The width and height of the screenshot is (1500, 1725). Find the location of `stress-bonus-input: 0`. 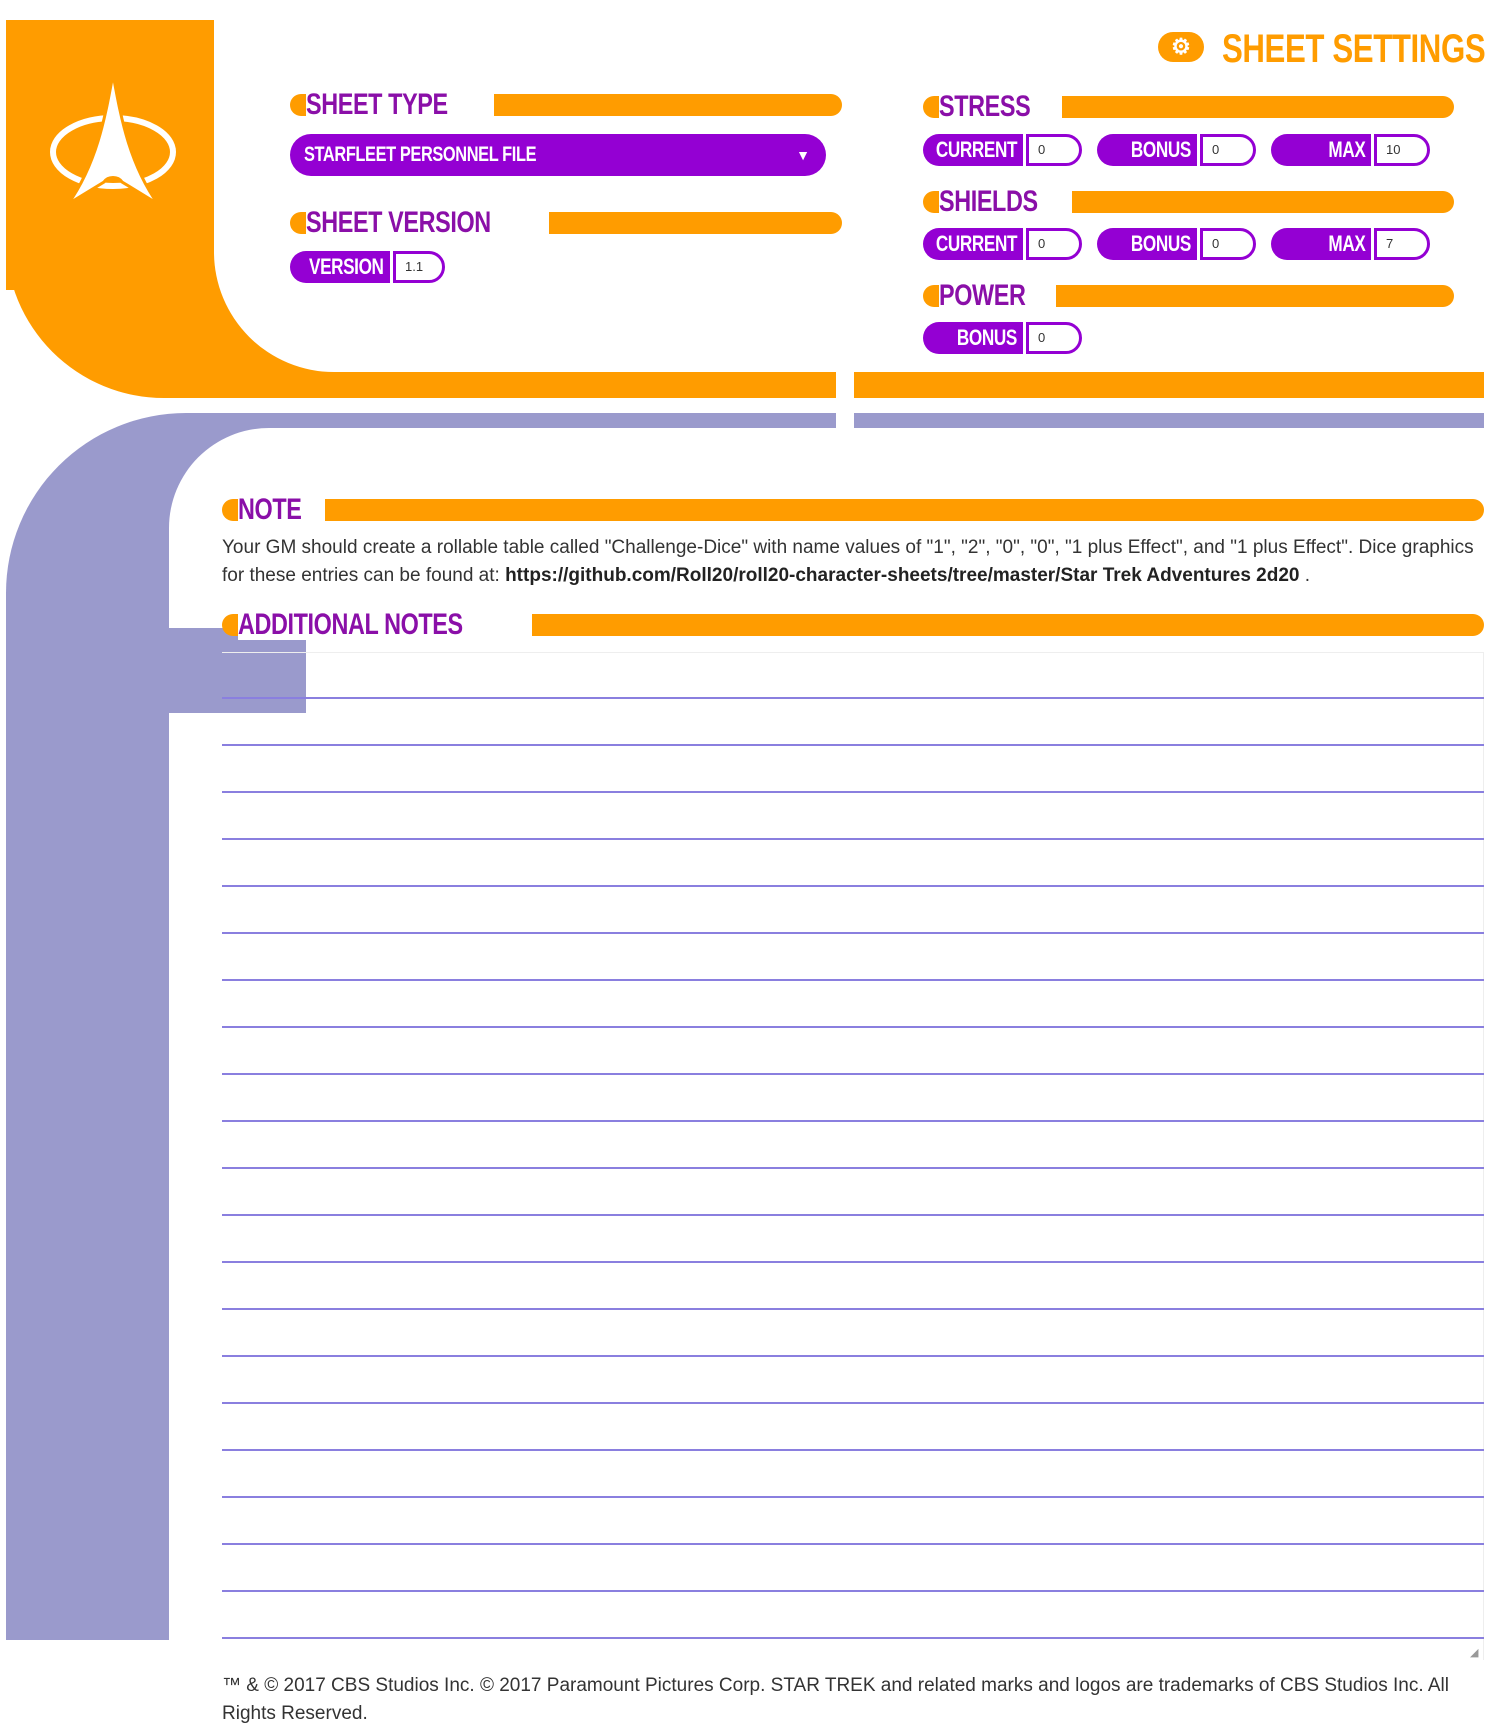

stress-bonus-input: 0 is located at coordinates (1228, 150).